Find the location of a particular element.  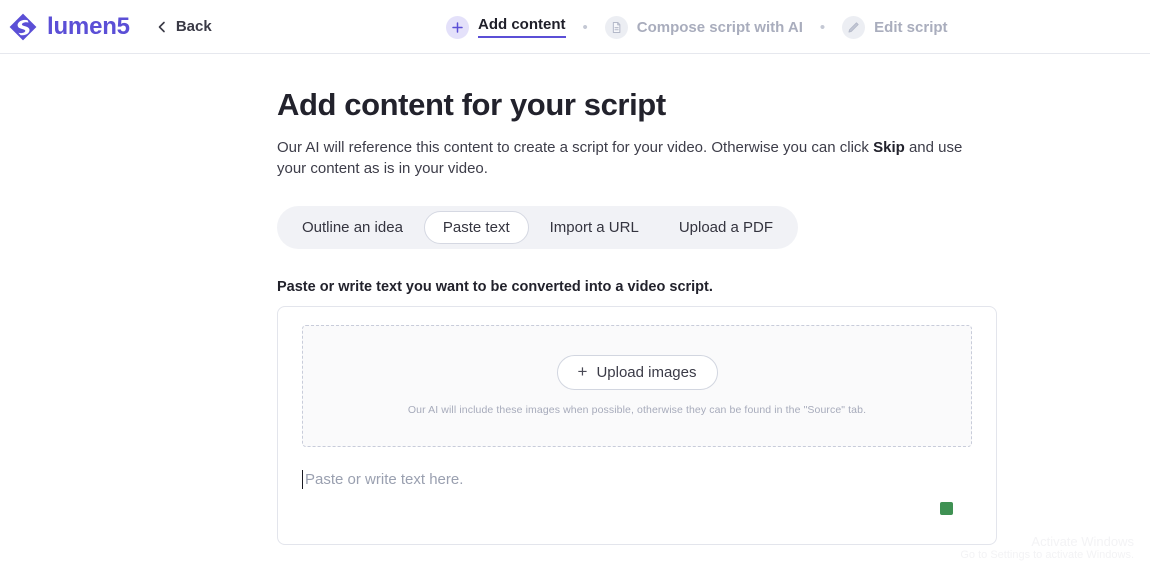

page-title: Add content for your script is located at coordinates (471, 104).